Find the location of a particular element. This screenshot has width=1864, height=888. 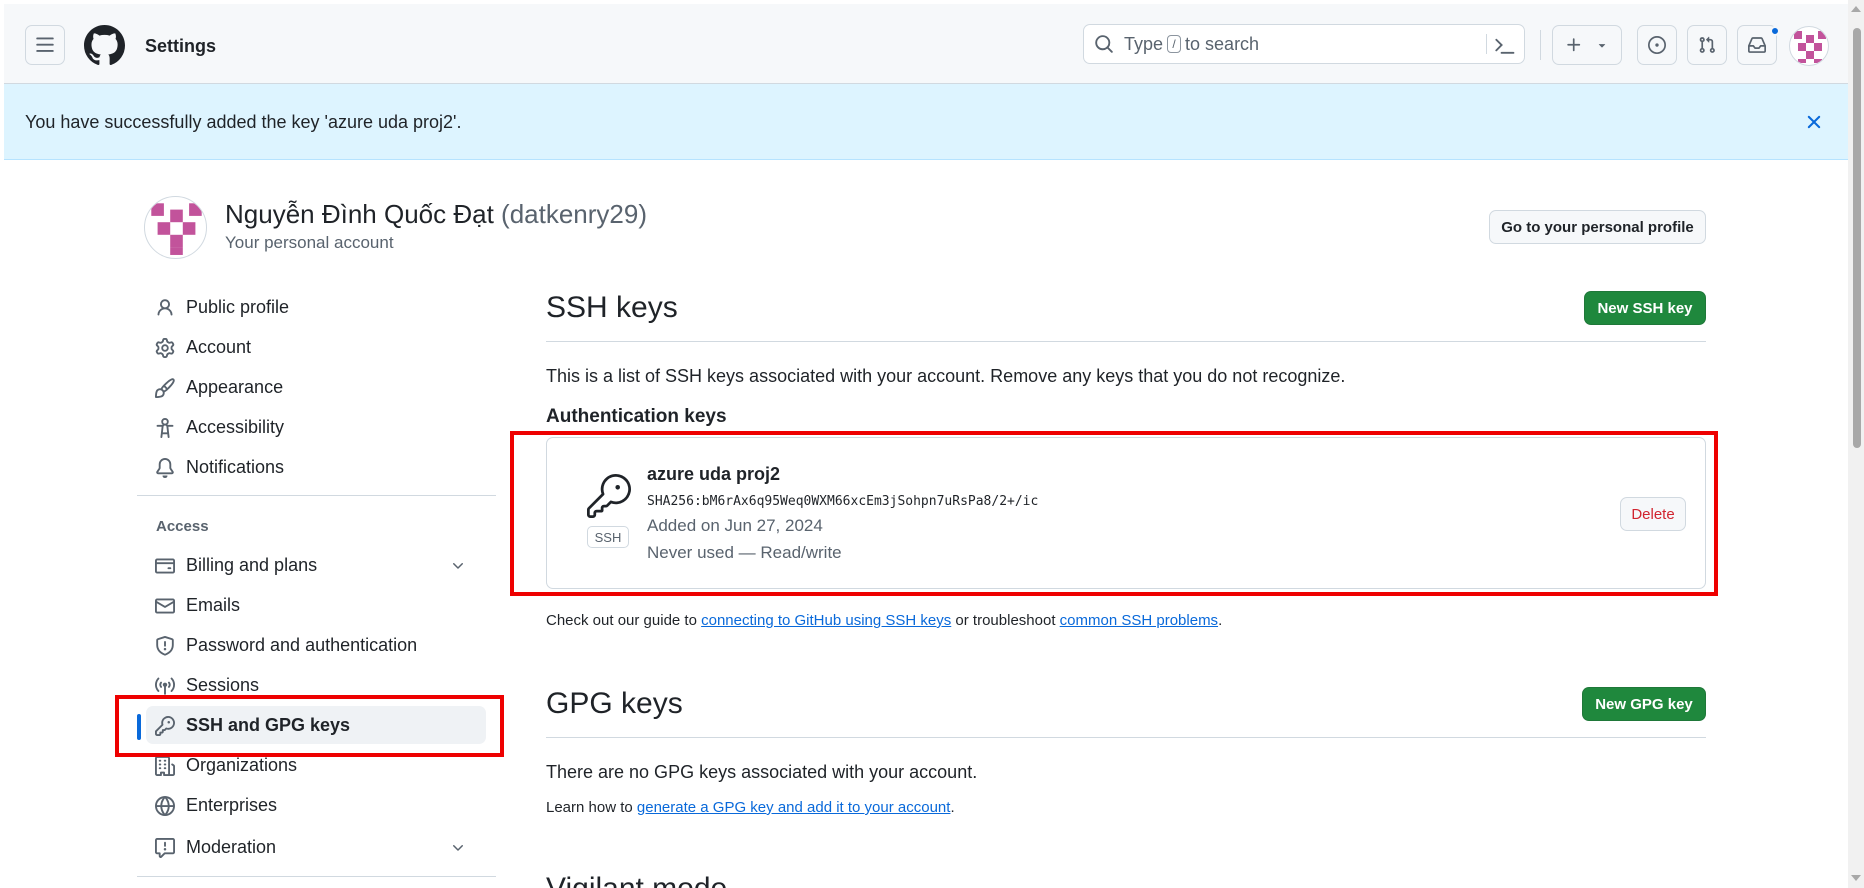

close-icon is located at coordinates (1814, 122).